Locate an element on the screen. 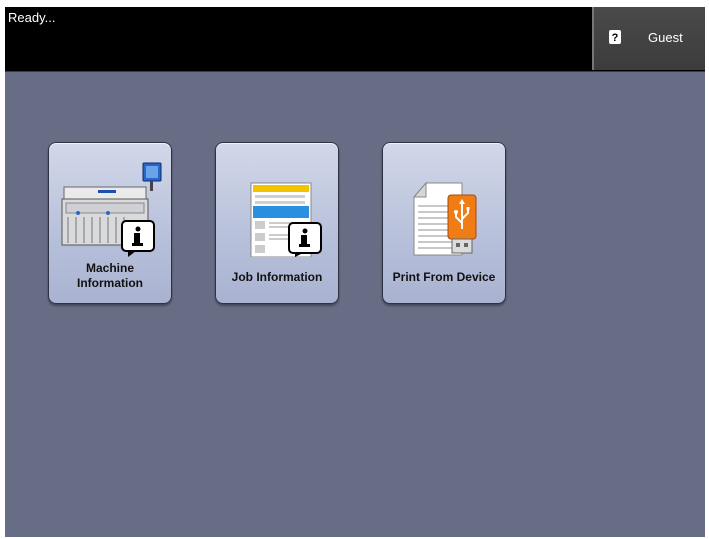  print-from-device-tile: Print From Device is located at coordinates (444, 223).